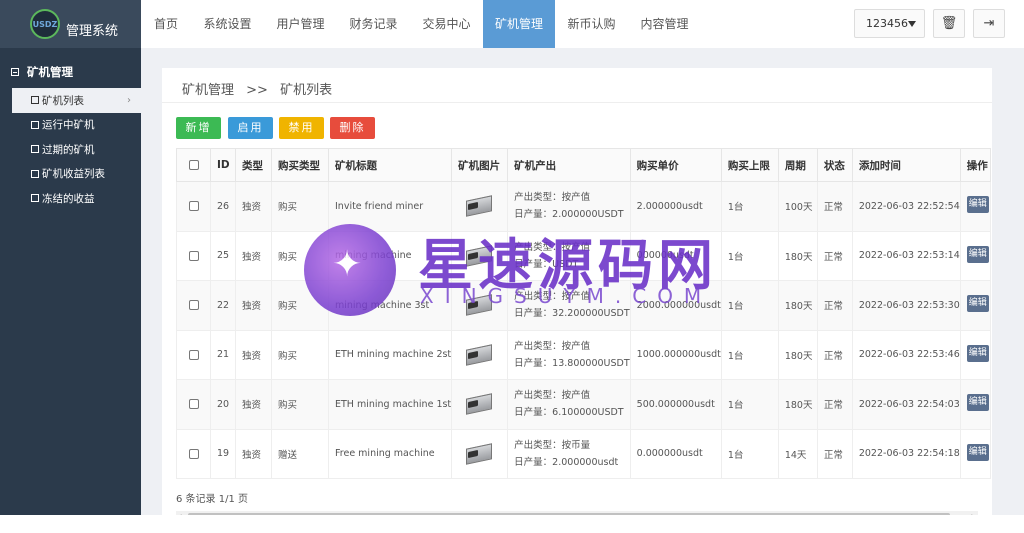 The width and height of the screenshot is (1024, 533). What do you see at coordinates (889, 23) in the screenshot?
I see `user-dropdown: 123456` at bounding box center [889, 23].